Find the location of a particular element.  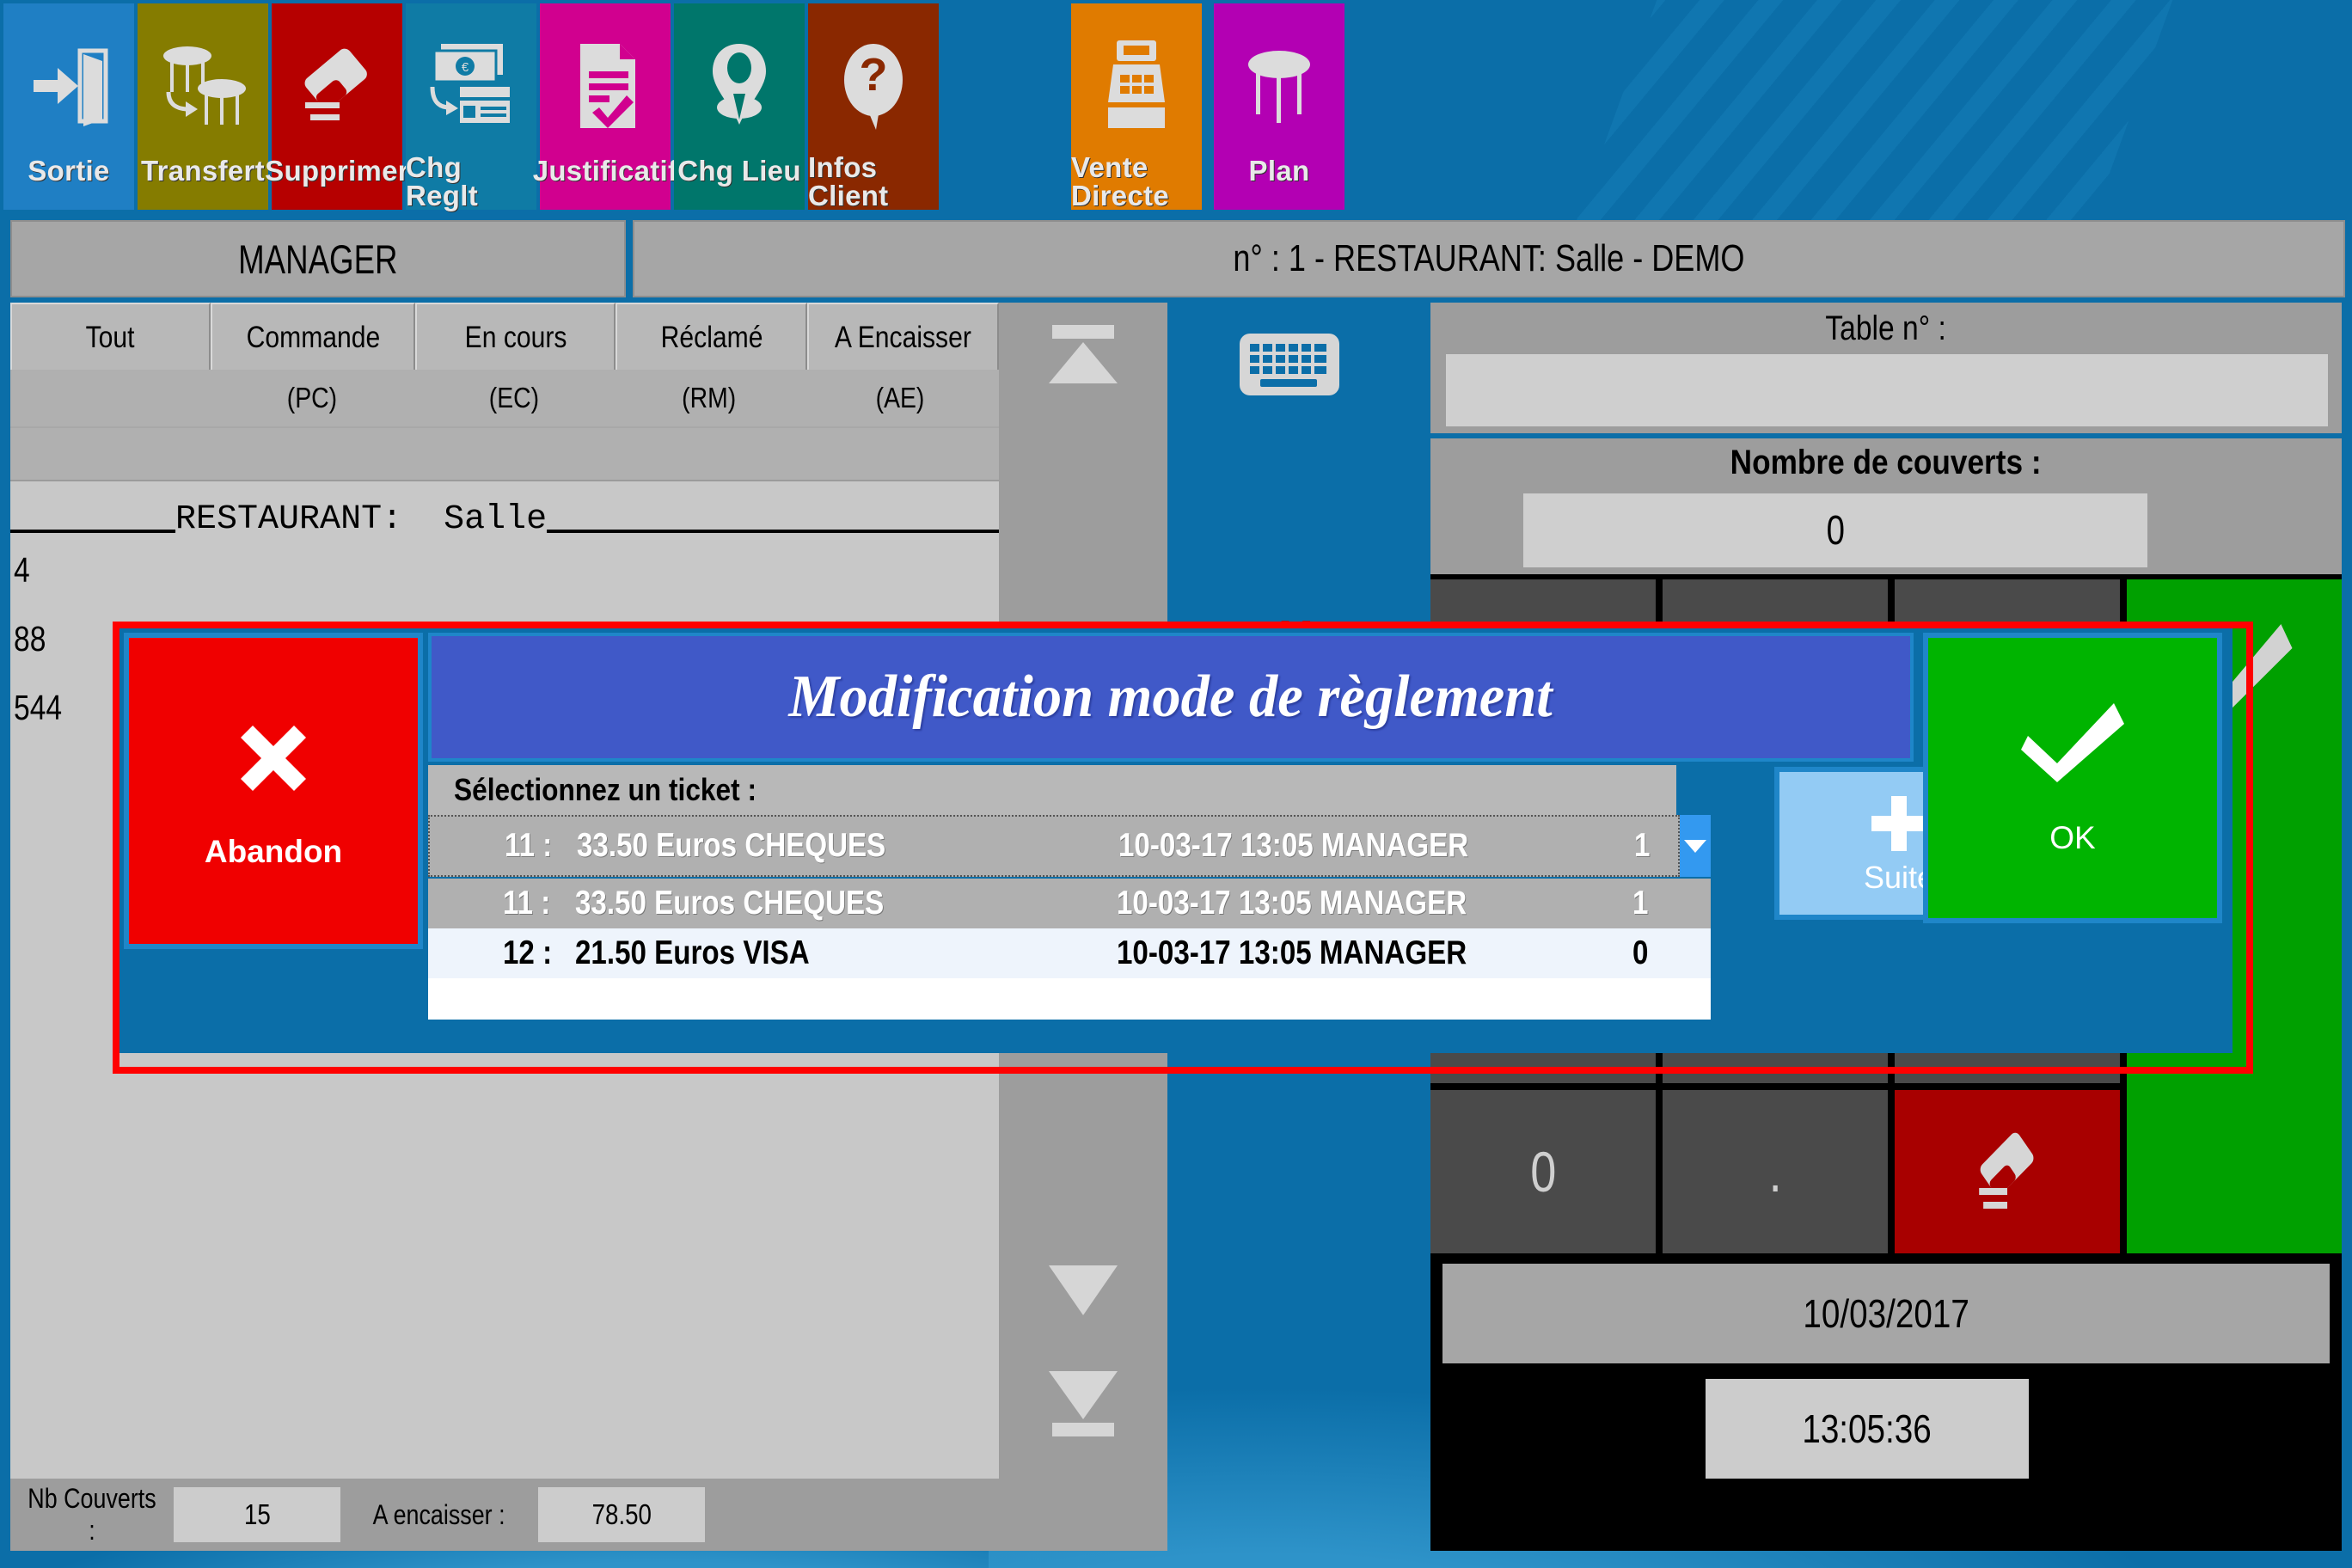

toolbar-button-plan: Plan is located at coordinates (1279, 106).